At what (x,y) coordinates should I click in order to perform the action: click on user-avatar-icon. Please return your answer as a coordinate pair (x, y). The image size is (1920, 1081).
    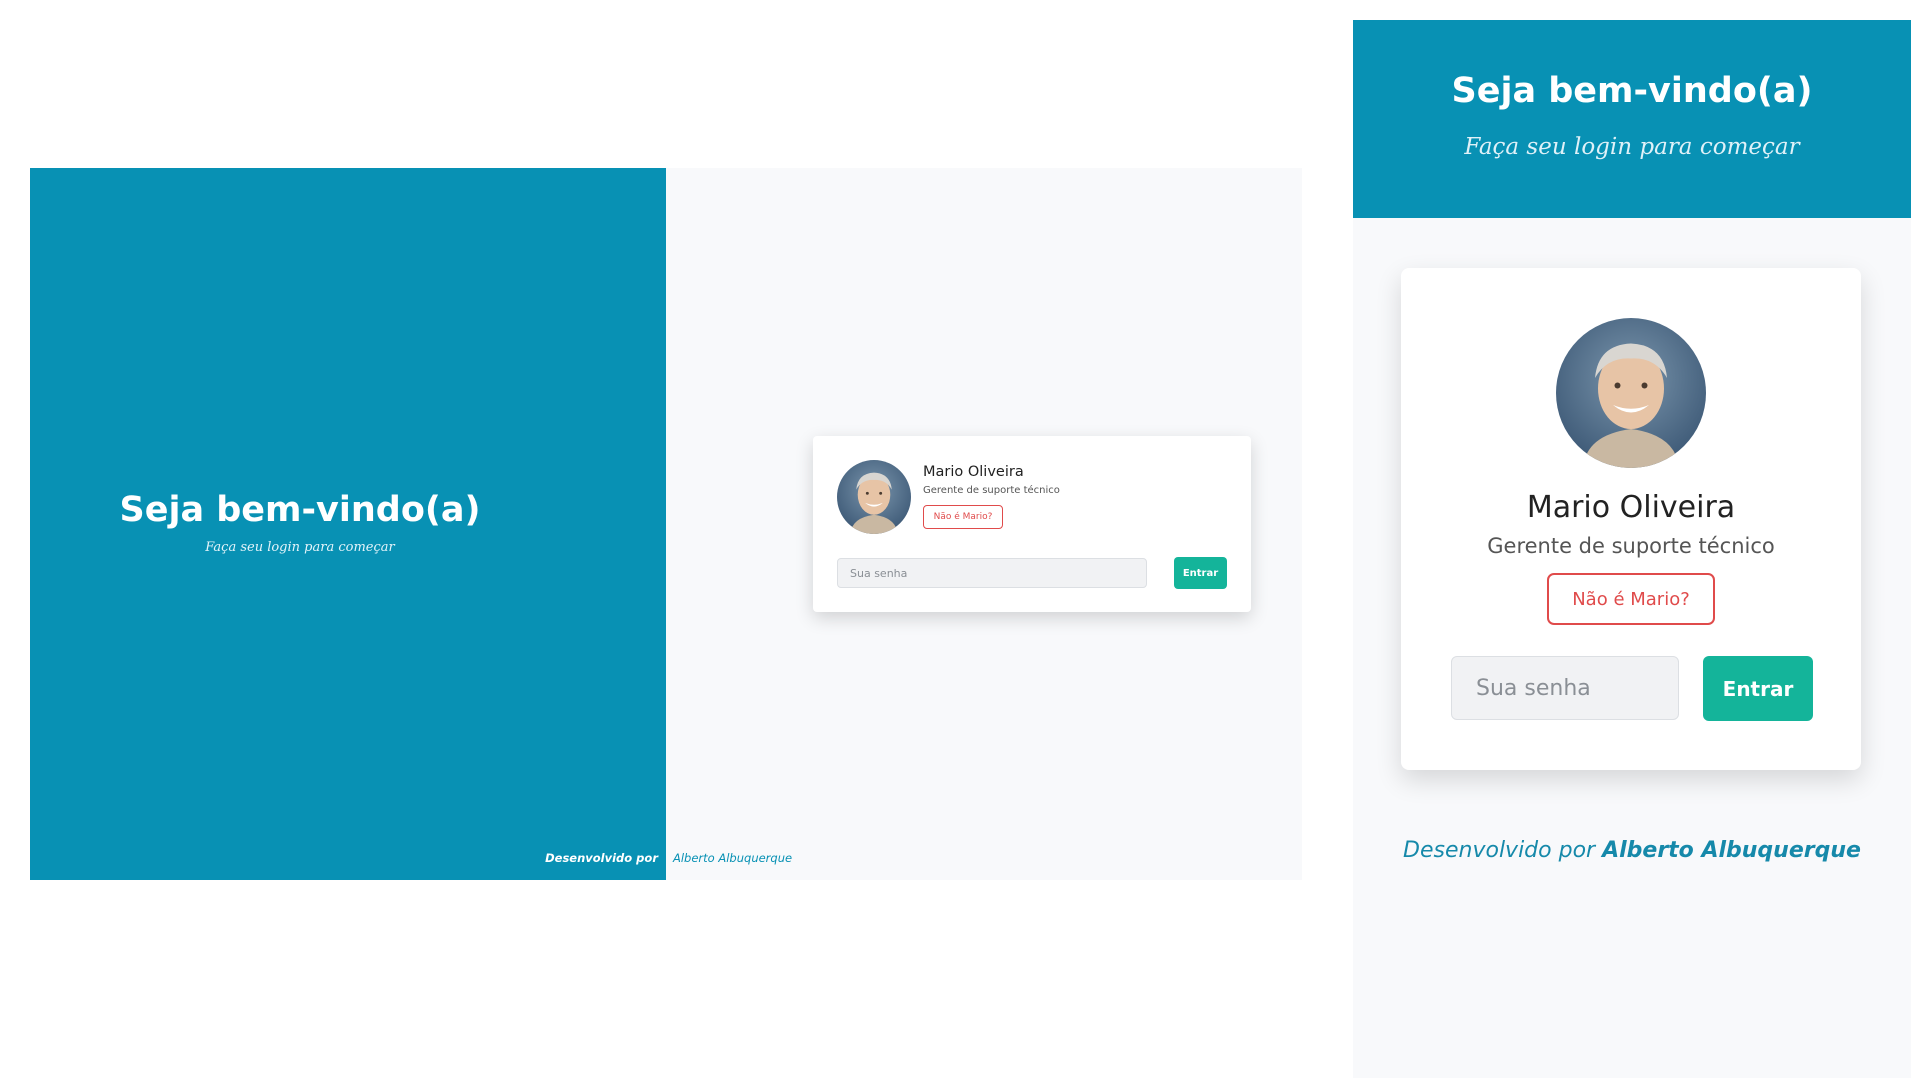
    Looking at the image, I should click on (874, 497).